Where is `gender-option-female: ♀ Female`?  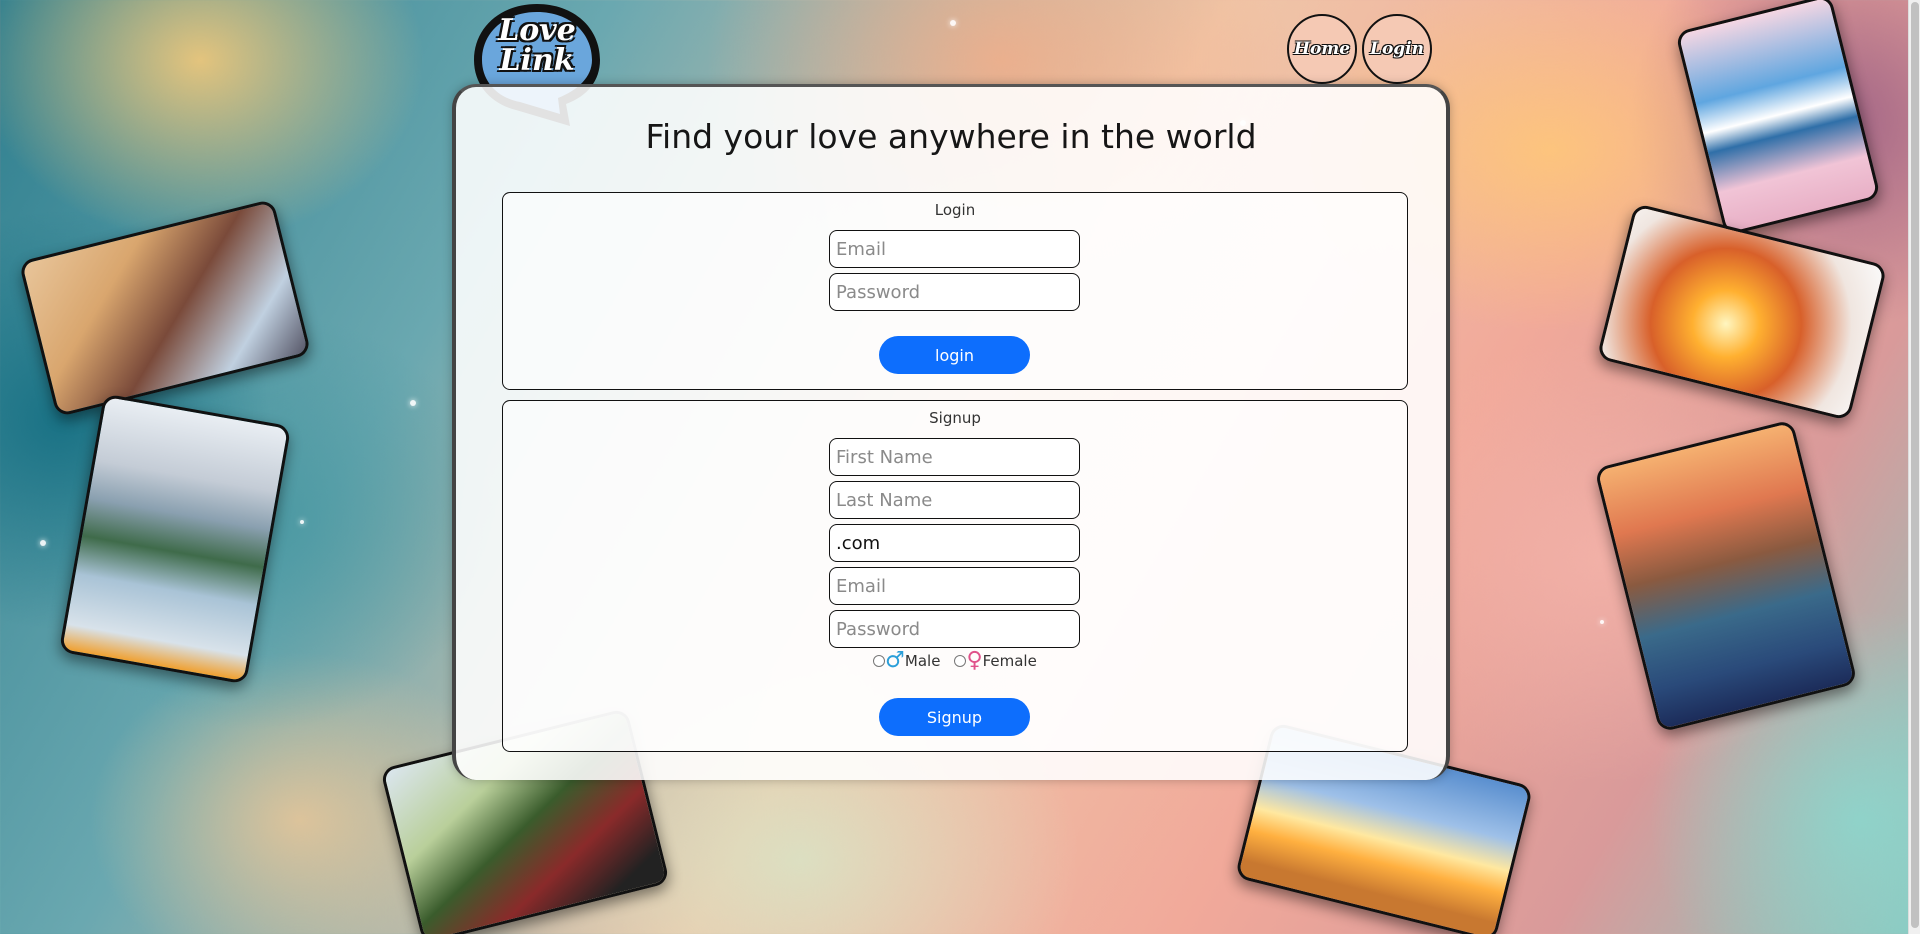 gender-option-female: ♀ Female is located at coordinates (995, 660).